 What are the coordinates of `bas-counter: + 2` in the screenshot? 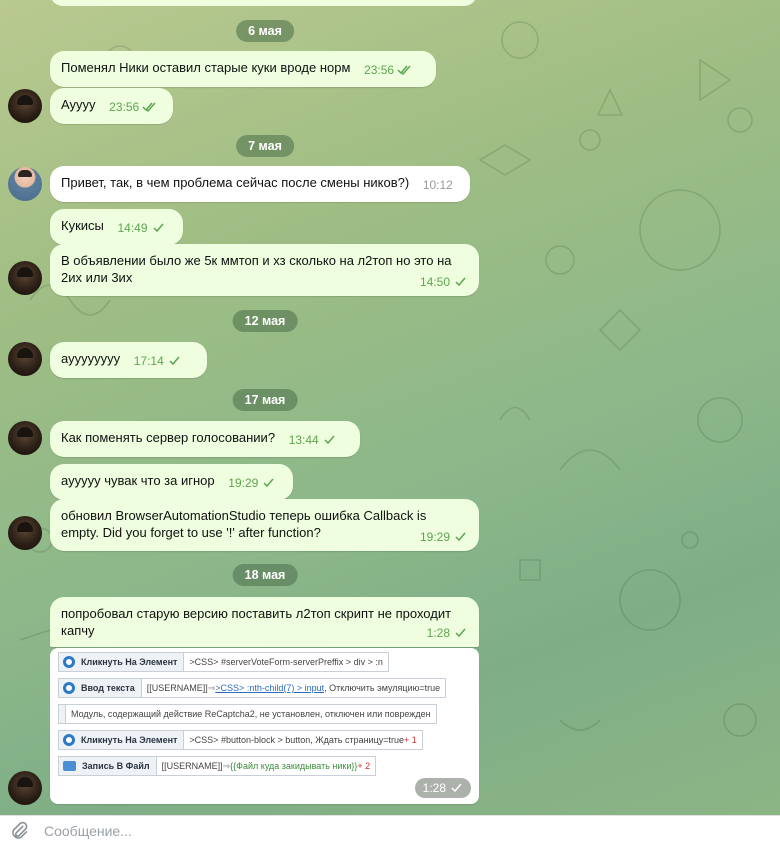 It's located at (364, 766).